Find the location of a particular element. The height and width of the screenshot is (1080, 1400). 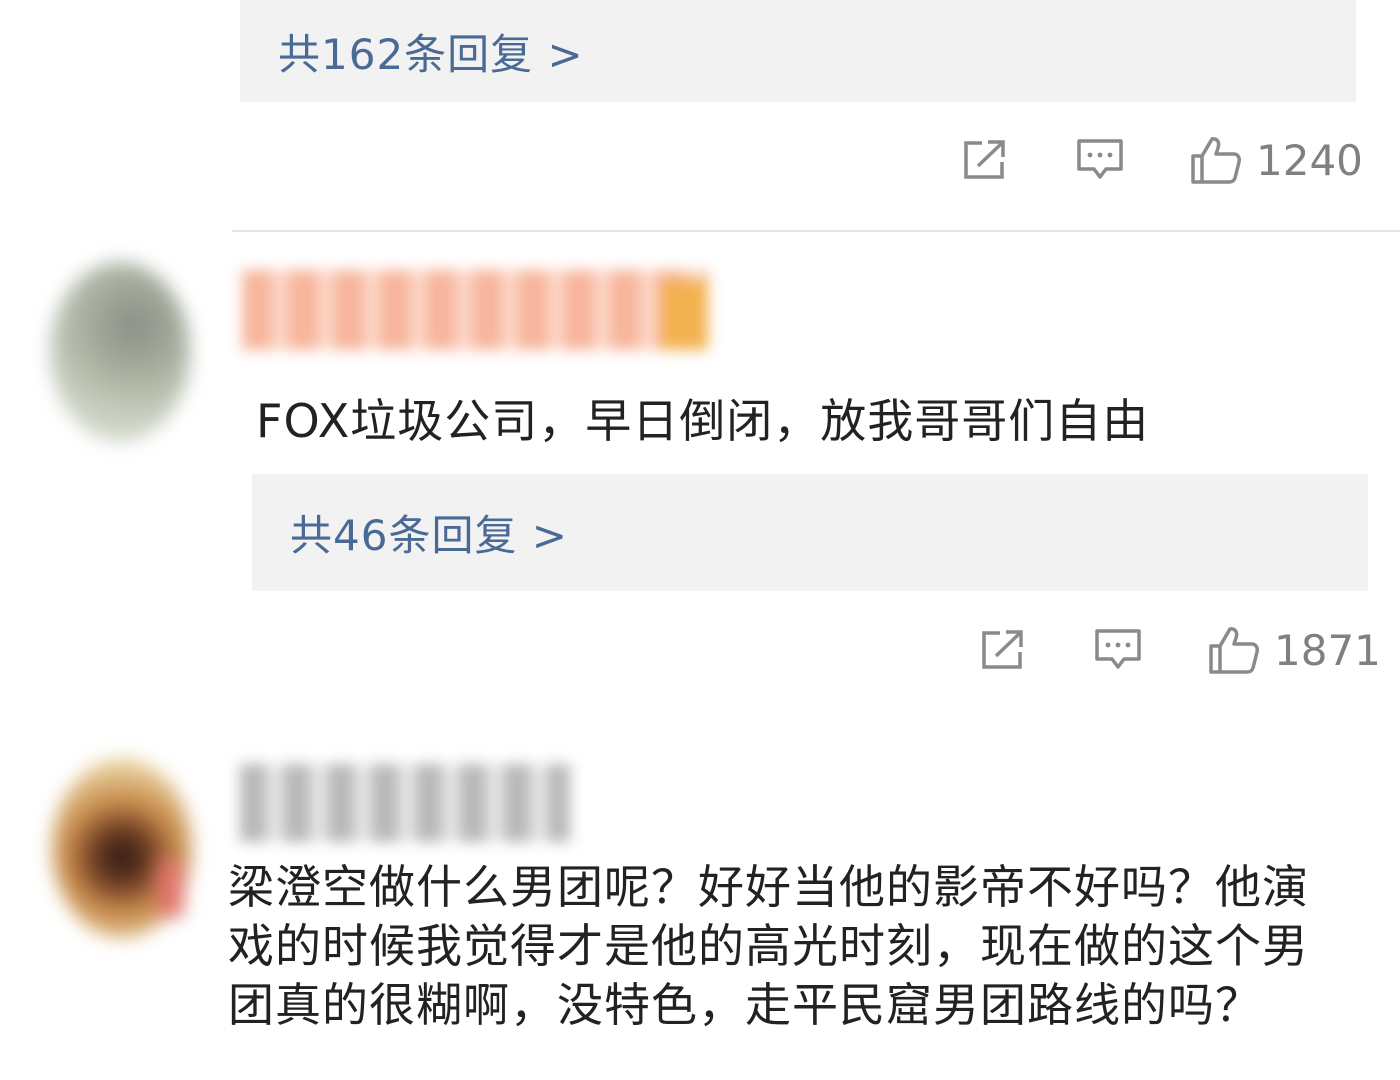

comment-text: FOX垃圾公司，早日倒闭，放我哥哥们自由 is located at coordinates (703, 421).